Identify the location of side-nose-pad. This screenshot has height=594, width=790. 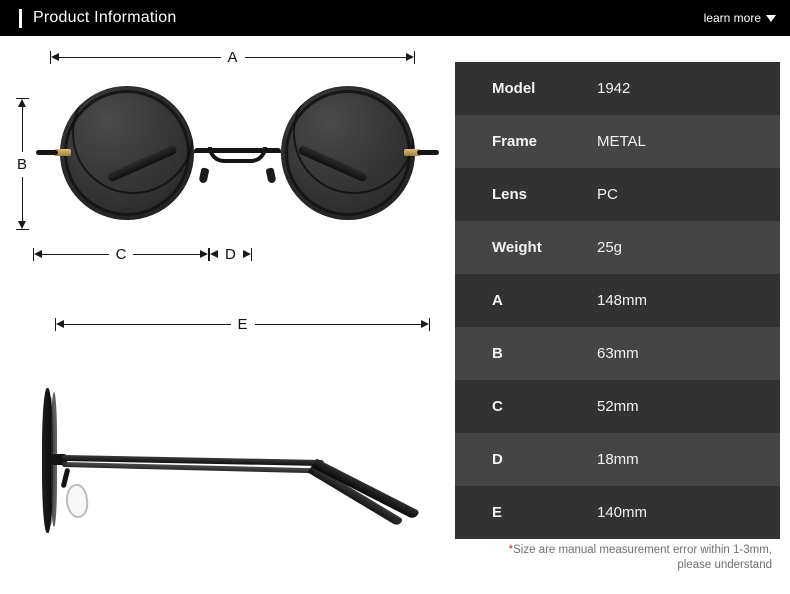
(77, 501).